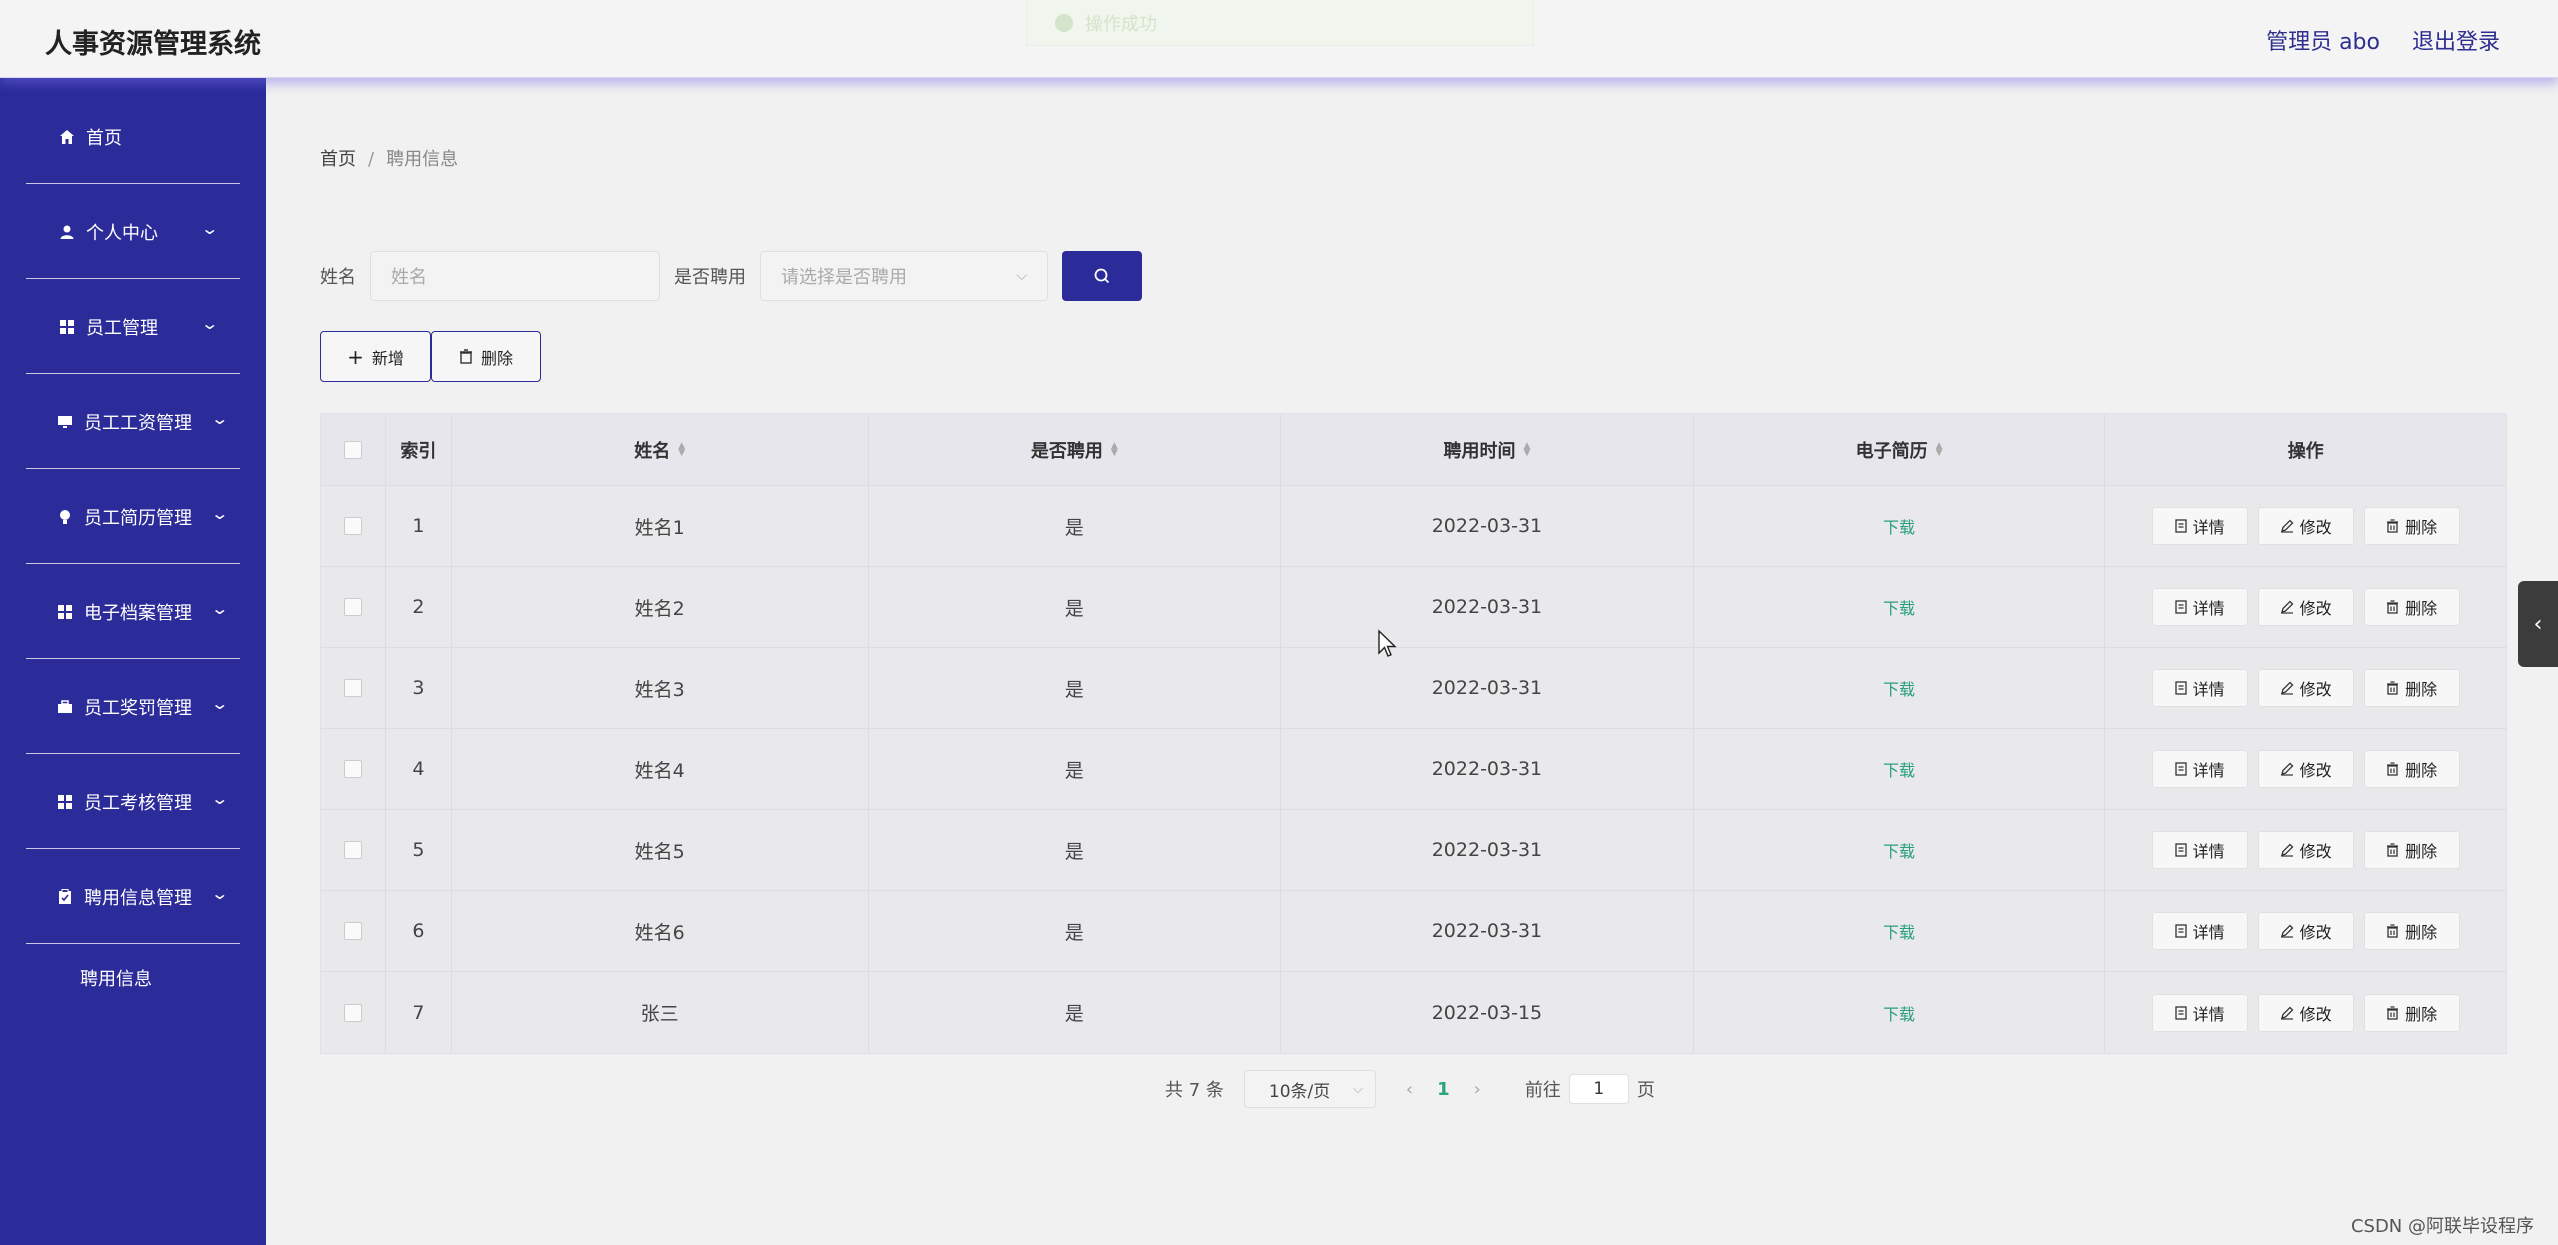 This screenshot has width=2558, height=1245. What do you see at coordinates (2208, 851) in the screenshot?
I see `detail-button-label: 详情` at bounding box center [2208, 851].